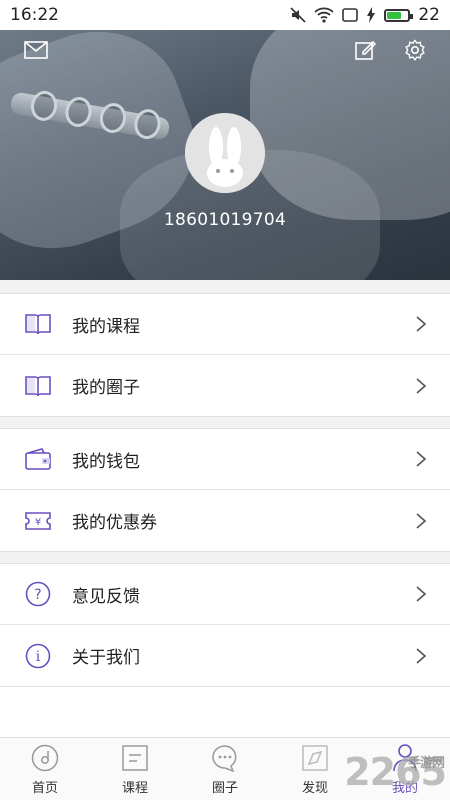 The image size is (450, 800). What do you see at coordinates (106, 461) in the screenshot?
I see `menu-item-label: 我的钱包` at bounding box center [106, 461].